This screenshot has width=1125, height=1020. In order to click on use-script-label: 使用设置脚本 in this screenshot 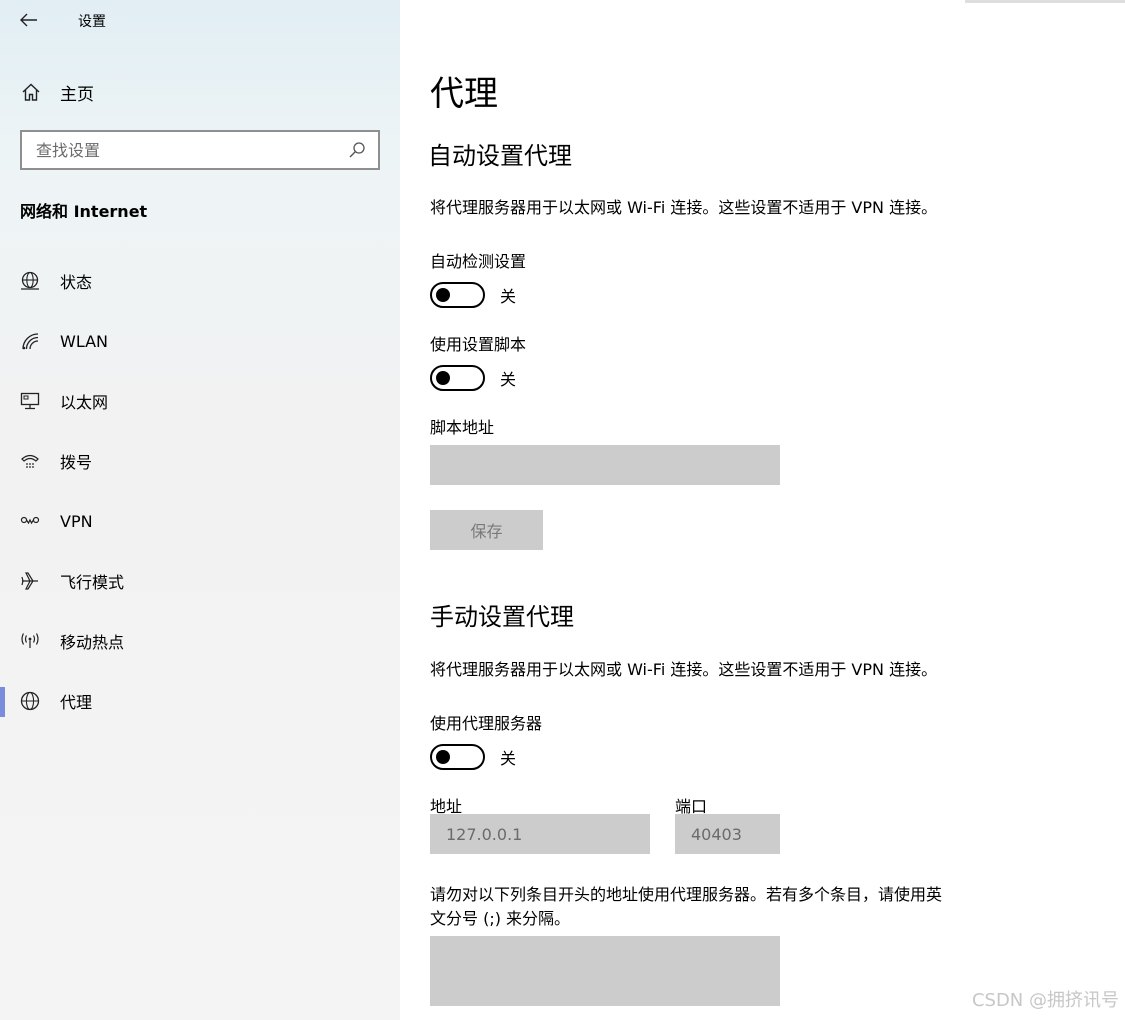, I will do `click(478, 344)`.